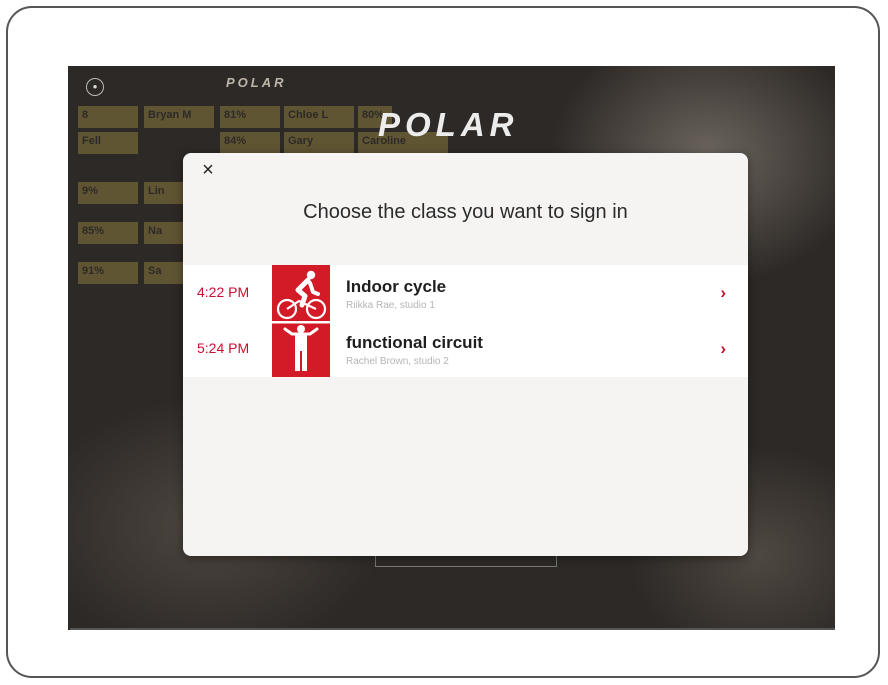 This screenshot has height=685, width=888. I want to click on class-instructor: Rachel Brown, studio 2, so click(397, 361).